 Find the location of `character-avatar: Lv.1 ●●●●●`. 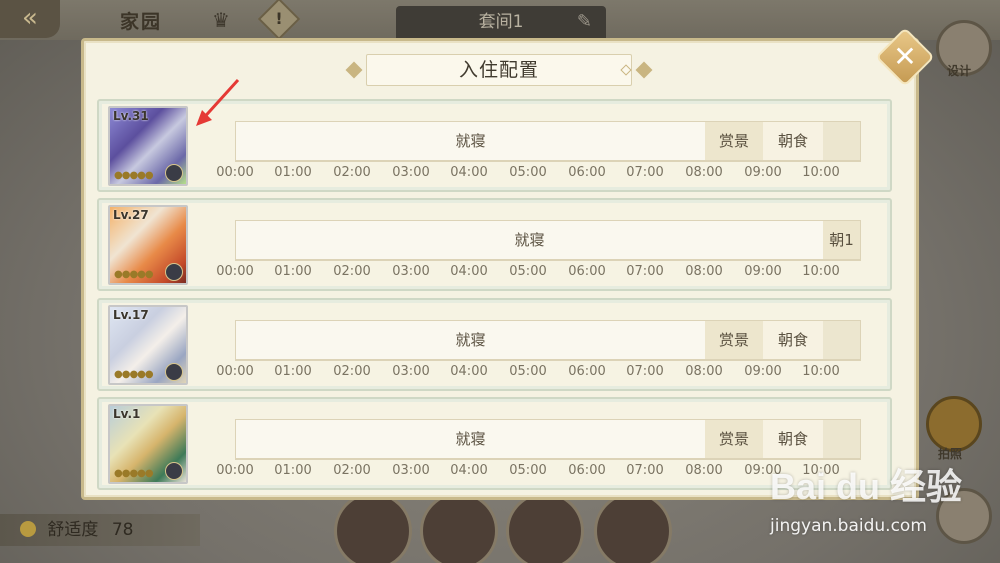

character-avatar: Lv.1 ●●●●● is located at coordinates (148, 444).